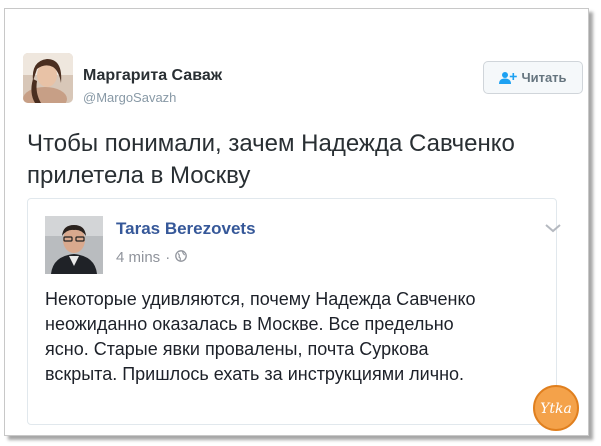 This screenshot has height=446, width=601. What do you see at coordinates (152, 76) in the screenshot?
I see `author-name: Маргарита Саваж` at bounding box center [152, 76].